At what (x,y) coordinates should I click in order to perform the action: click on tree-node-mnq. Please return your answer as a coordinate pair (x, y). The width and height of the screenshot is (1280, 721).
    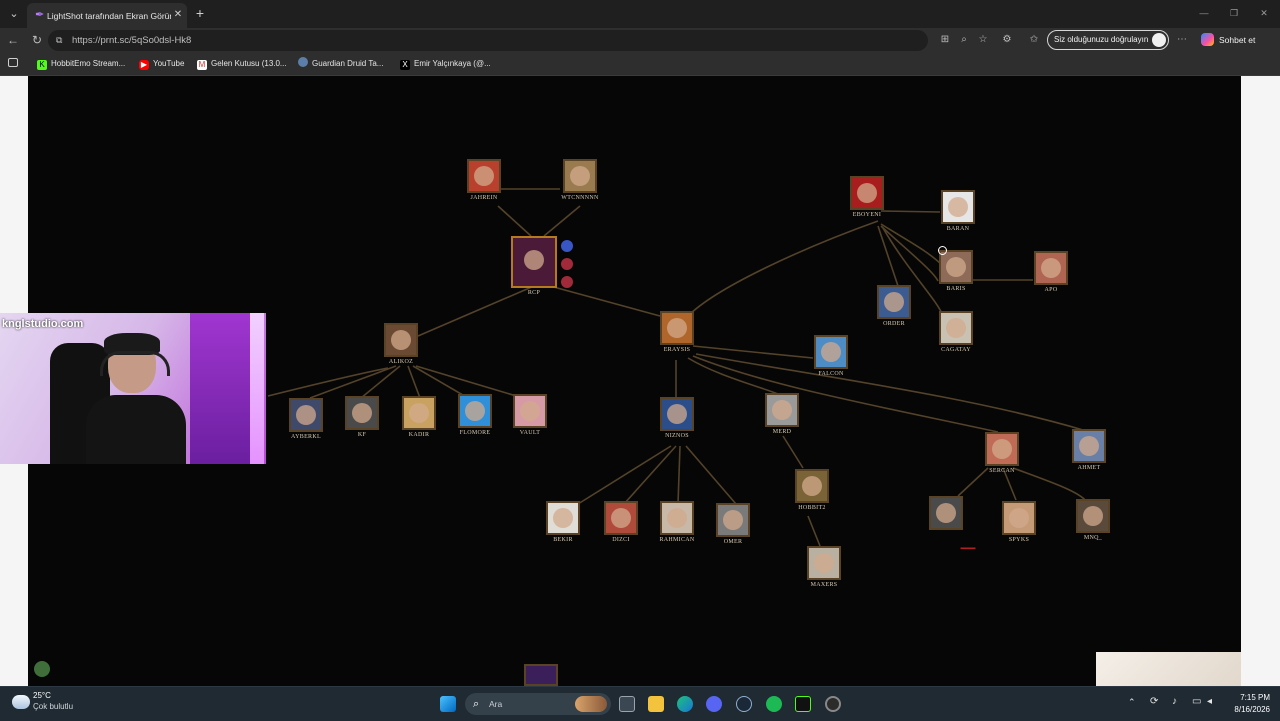
    Looking at the image, I should click on (1093, 516).